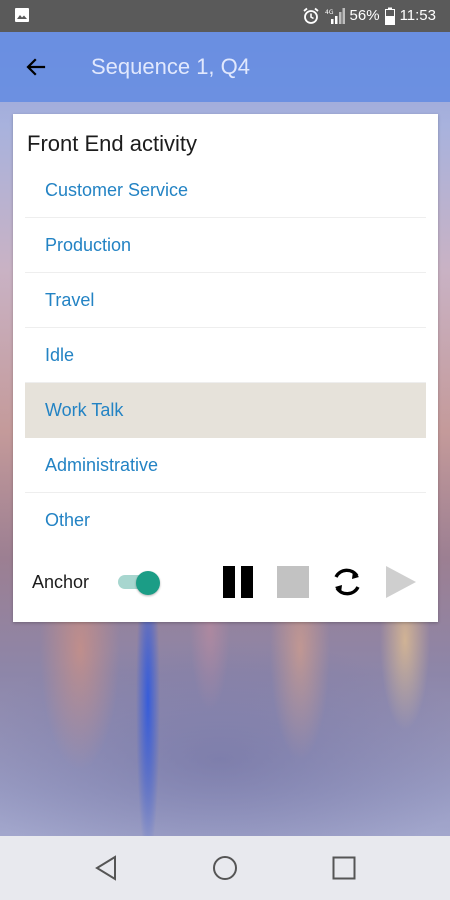 This screenshot has width=450, height=900. What do you see at coordinates (389, 16) in the screenshot?
I see `battery-icon` at bounding box center [389, 16].